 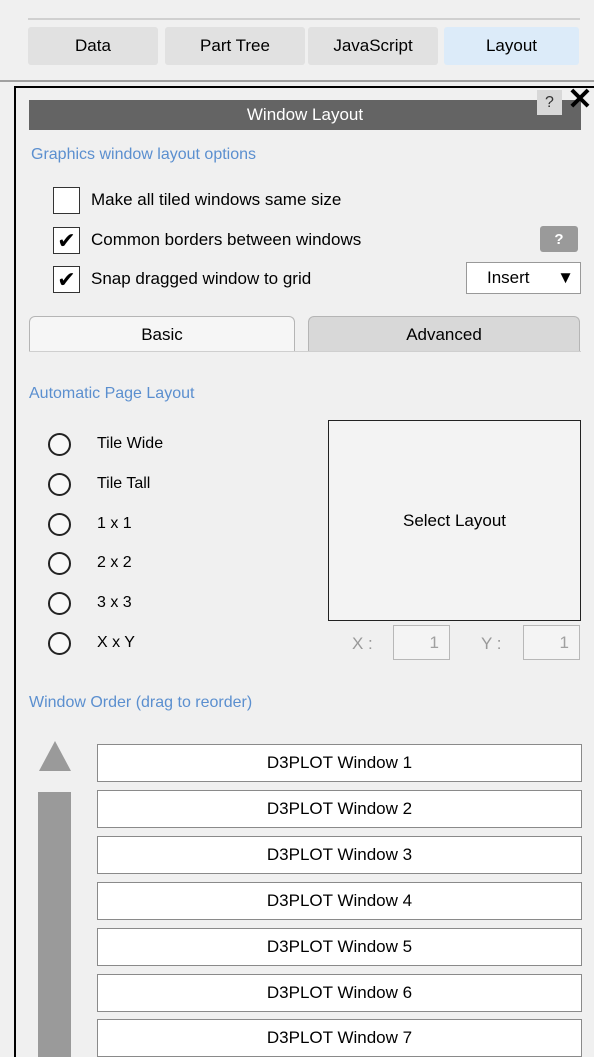 I want to click on y-input: 1, so click(x=551, y=642).